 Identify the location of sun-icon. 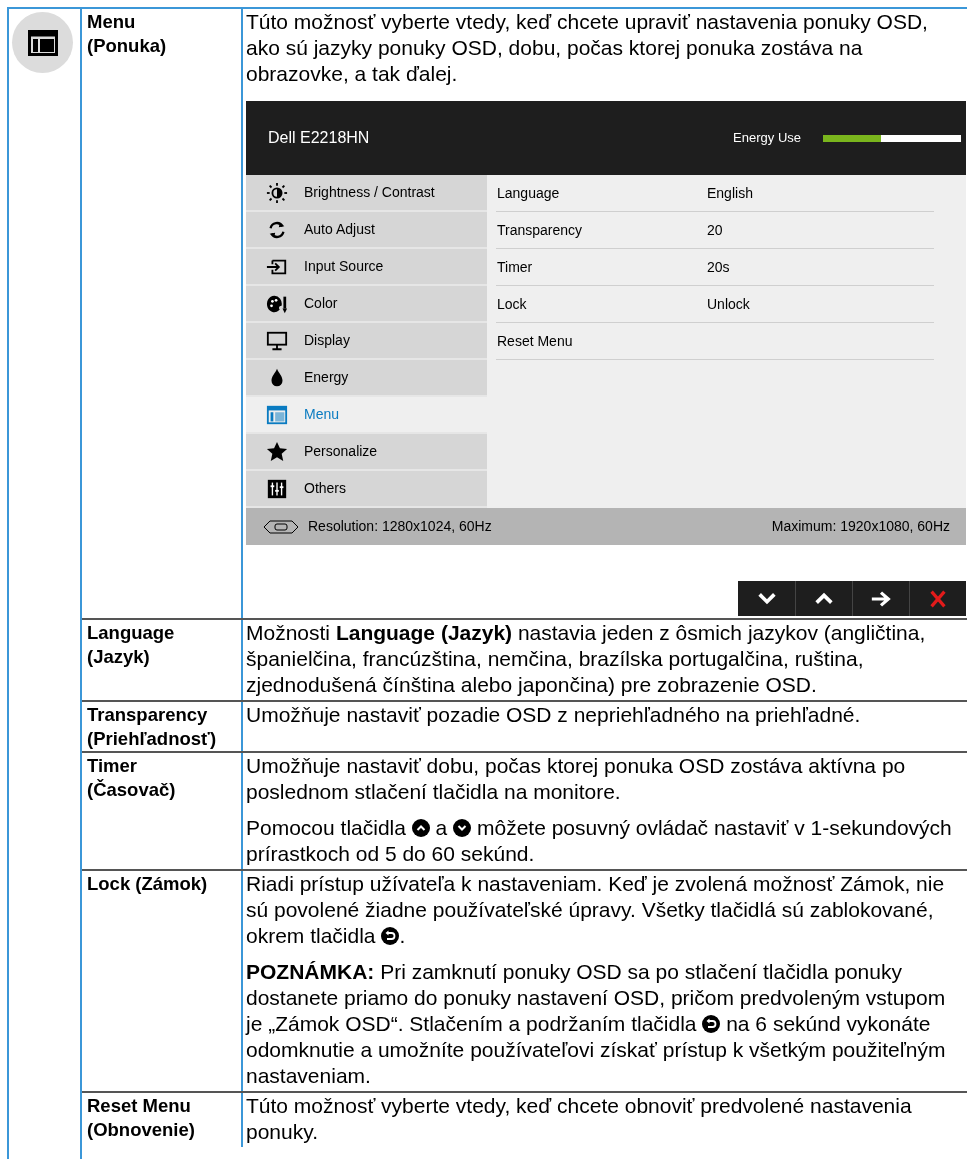
(277, 192).